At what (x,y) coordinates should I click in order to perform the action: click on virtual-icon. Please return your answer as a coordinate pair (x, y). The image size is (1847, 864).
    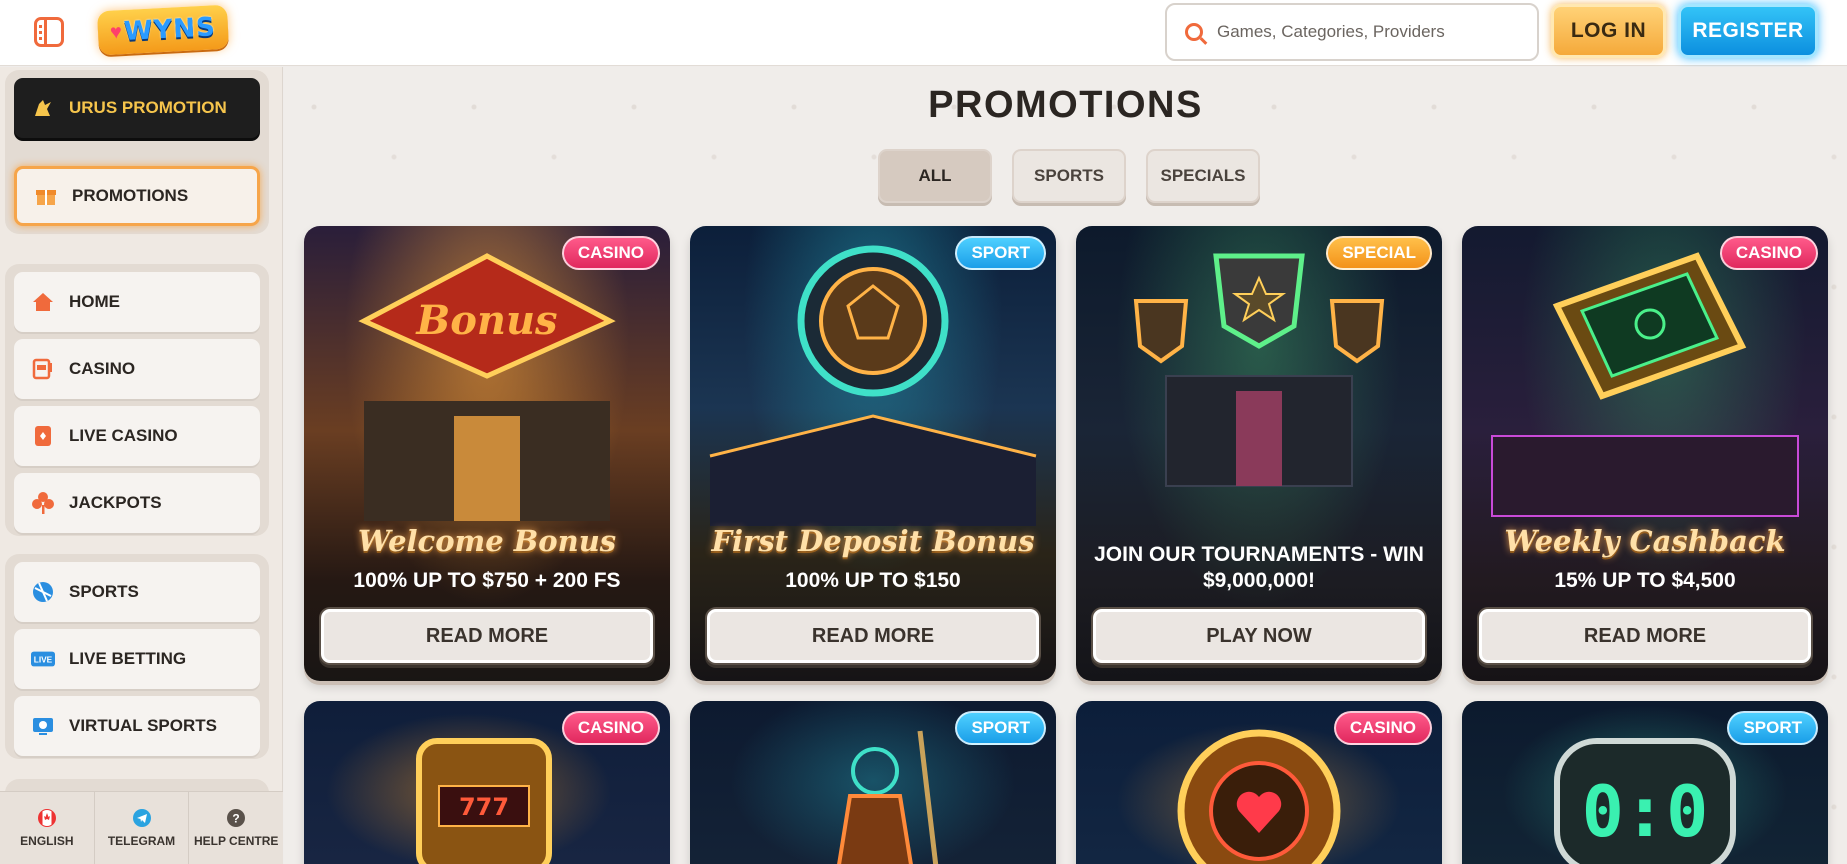
    Looking at the image, I should click on (43, 726).